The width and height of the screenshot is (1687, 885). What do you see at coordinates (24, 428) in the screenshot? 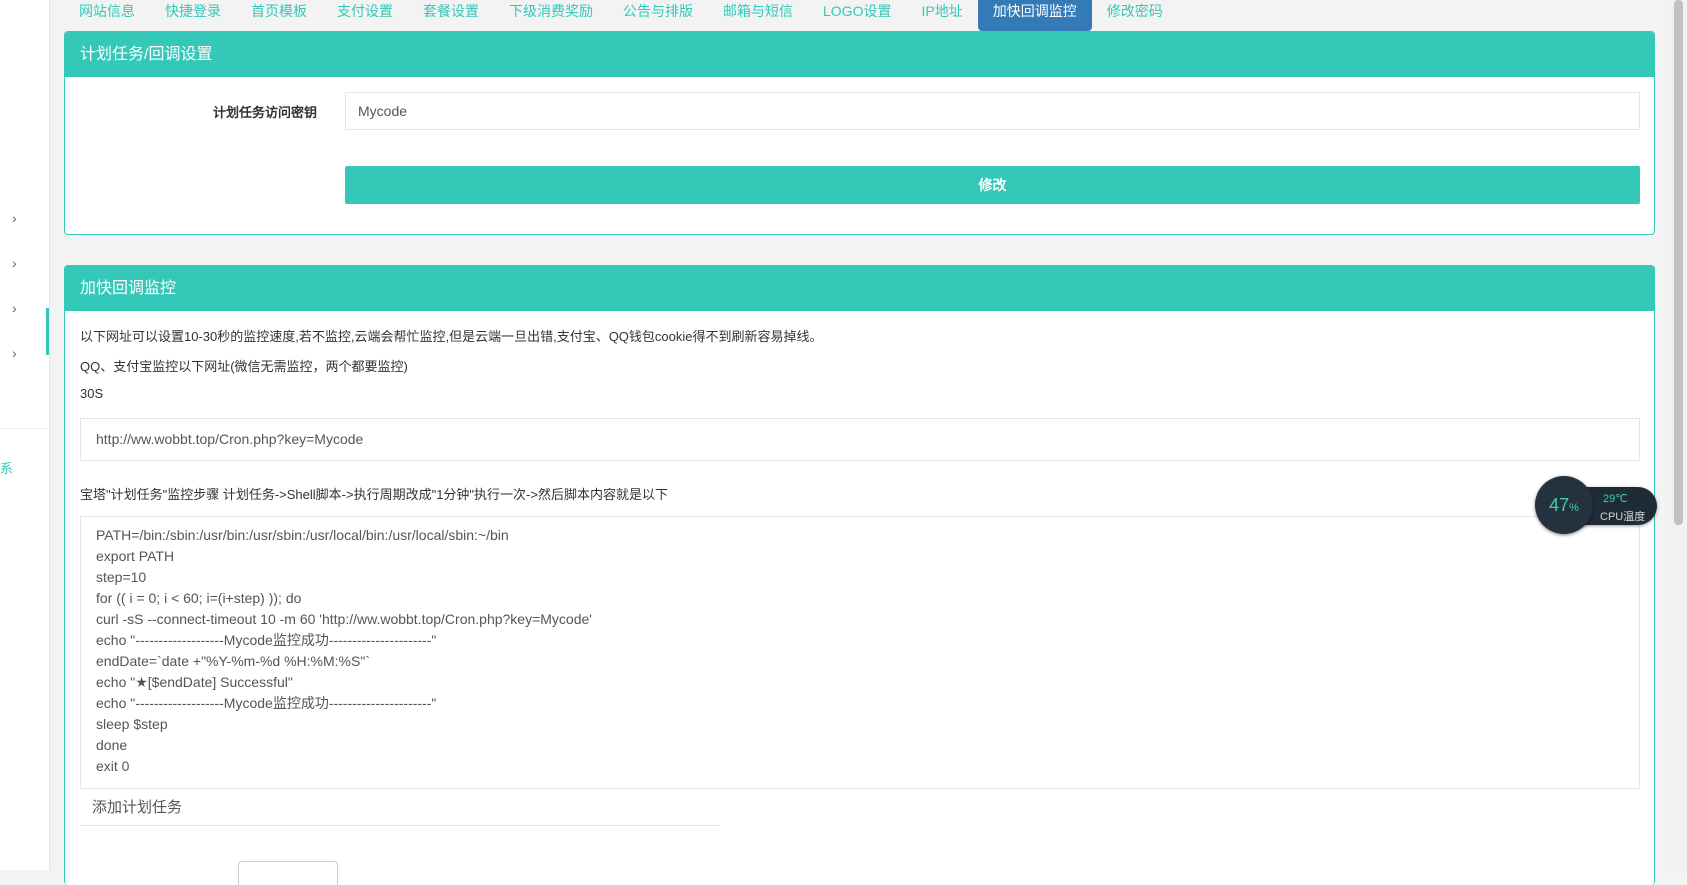
I see `sidebar-divider` at bounding box center [24, 428].